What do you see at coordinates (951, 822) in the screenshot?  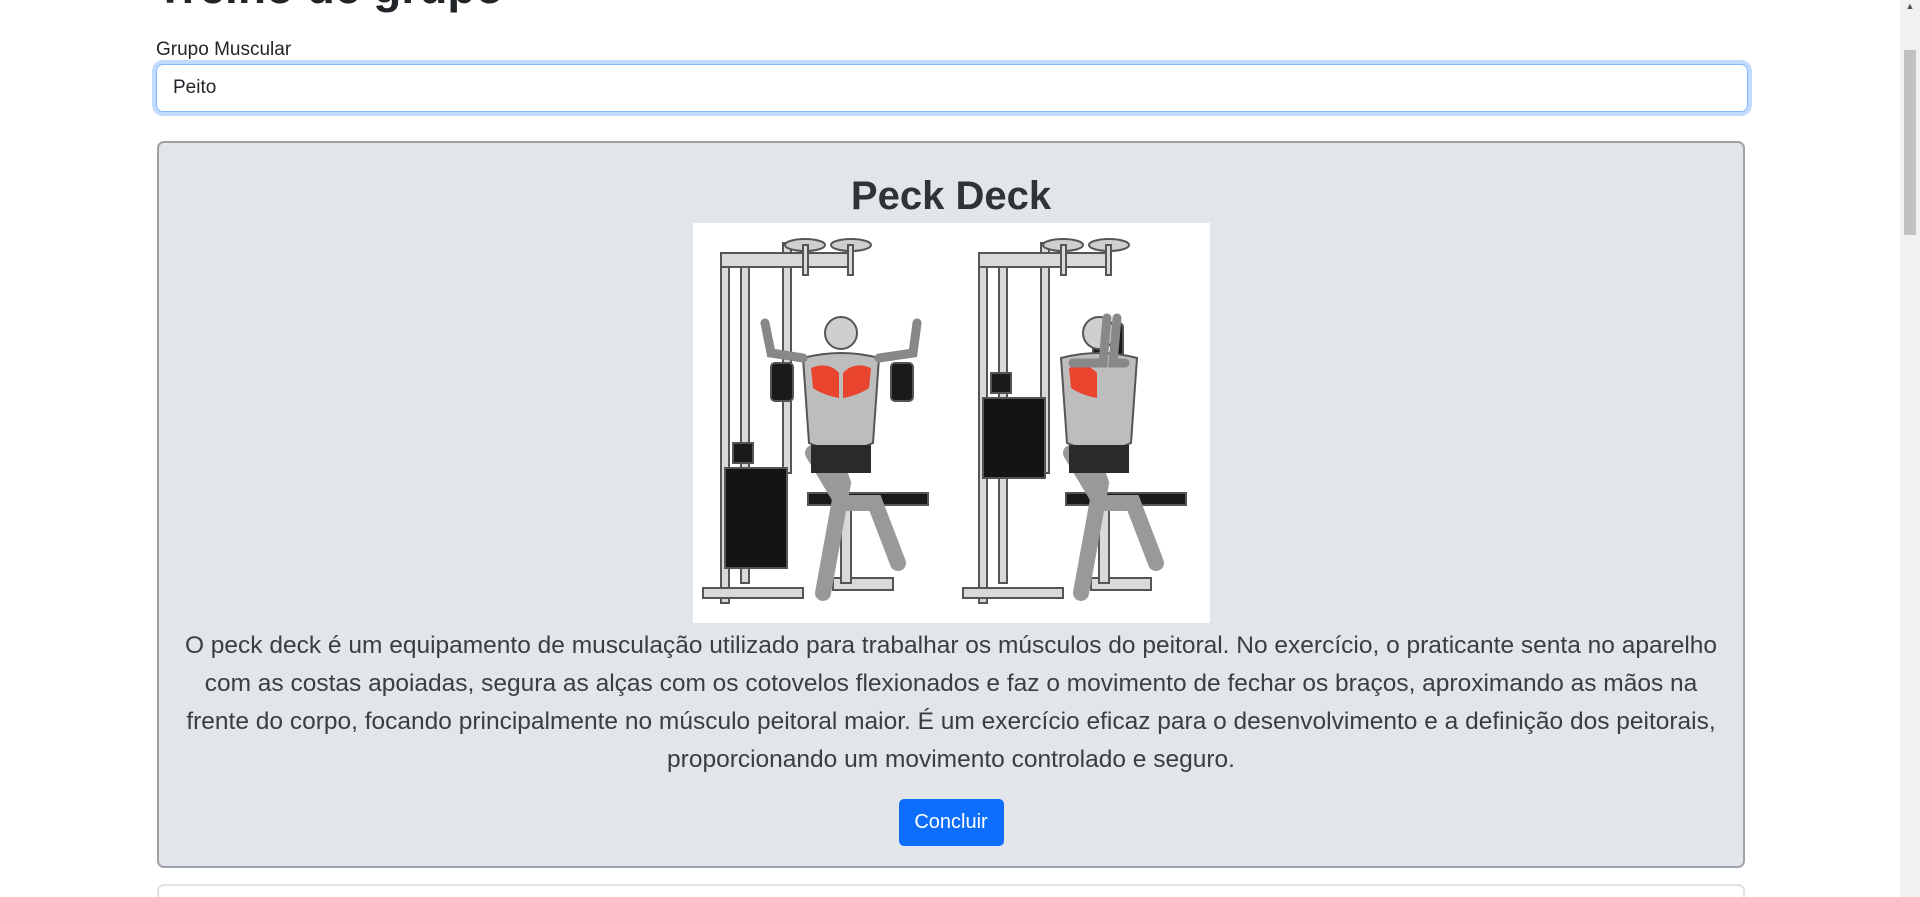 I see `conclude-button: Concluir` at bounding box center [951, 822].